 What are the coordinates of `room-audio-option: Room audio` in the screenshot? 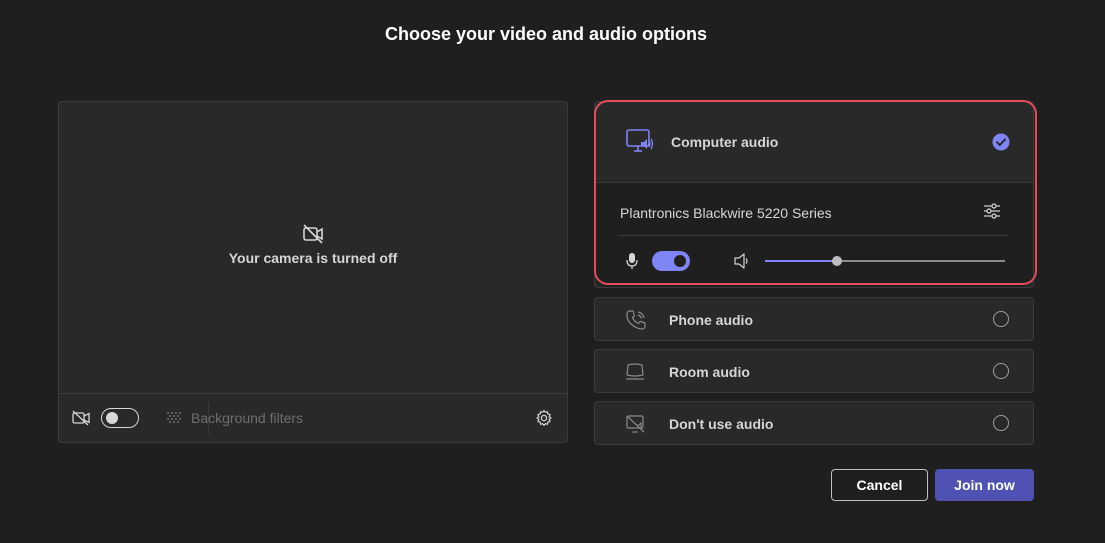 It's located at (814, 371).